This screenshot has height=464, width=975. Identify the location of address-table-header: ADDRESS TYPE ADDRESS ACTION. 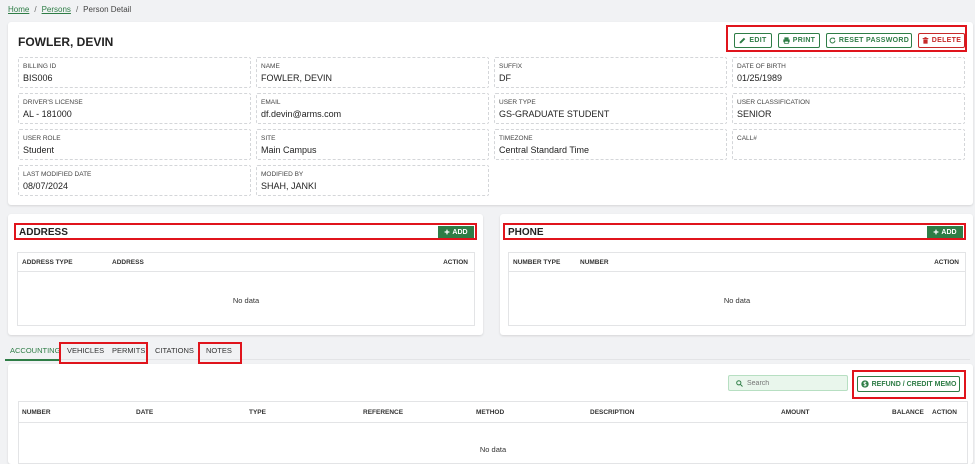
(246, 262).